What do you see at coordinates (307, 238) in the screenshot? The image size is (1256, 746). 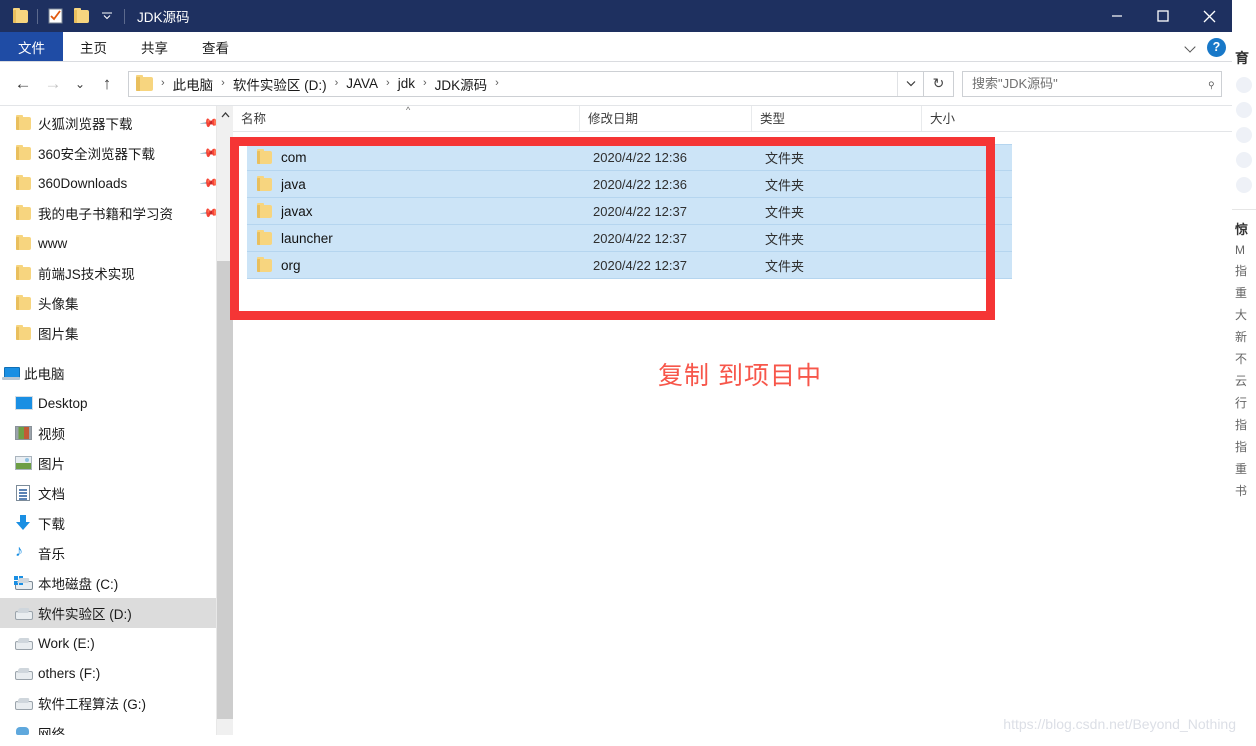 I see `file-name: launcher` at bounding box center [307, 238].